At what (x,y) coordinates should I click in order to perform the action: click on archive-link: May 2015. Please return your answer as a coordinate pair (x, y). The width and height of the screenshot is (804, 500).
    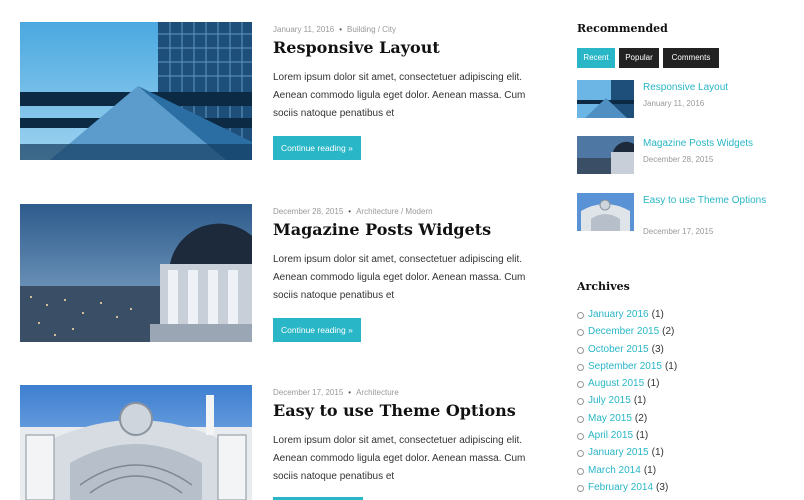
    Looking at the image, I should click on (610, 418).